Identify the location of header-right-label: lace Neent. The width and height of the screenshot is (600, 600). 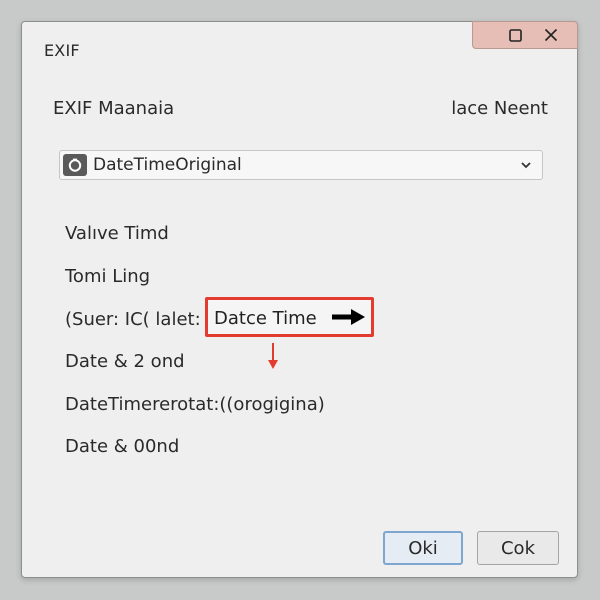
(499, 108).